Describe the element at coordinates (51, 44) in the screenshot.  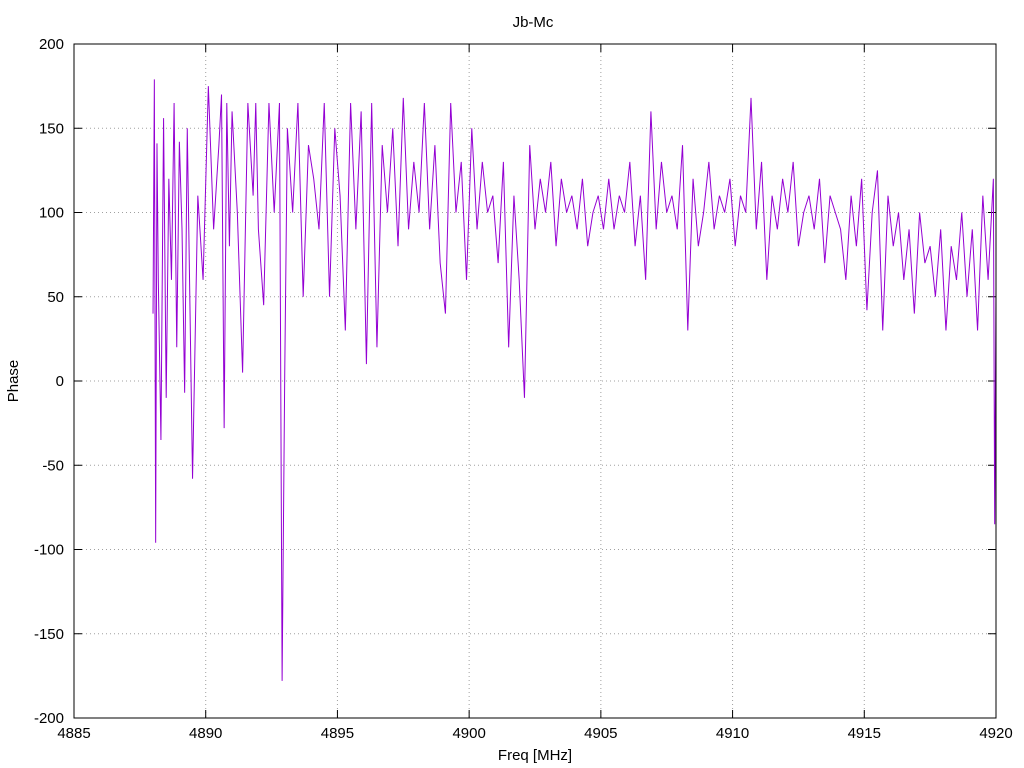
I see `y-tick-label: 200` at that location.